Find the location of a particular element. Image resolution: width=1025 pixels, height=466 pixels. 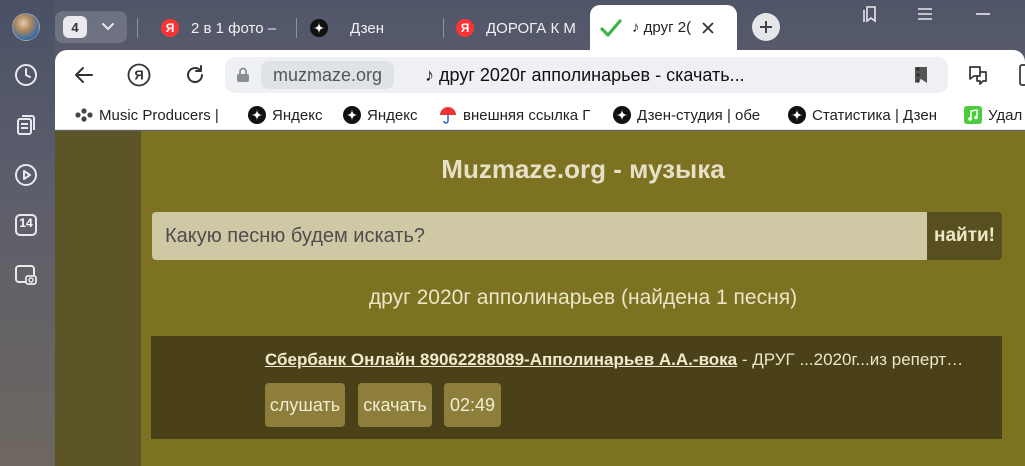

umbrella-icon is located at coordinates (448, 115).